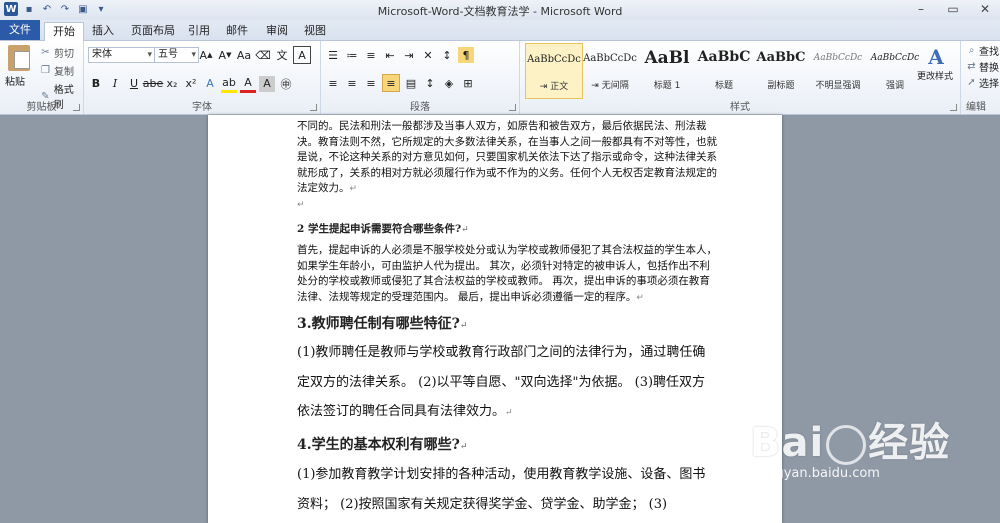  I want to click on styles-label: 样式, so click(740, 107).